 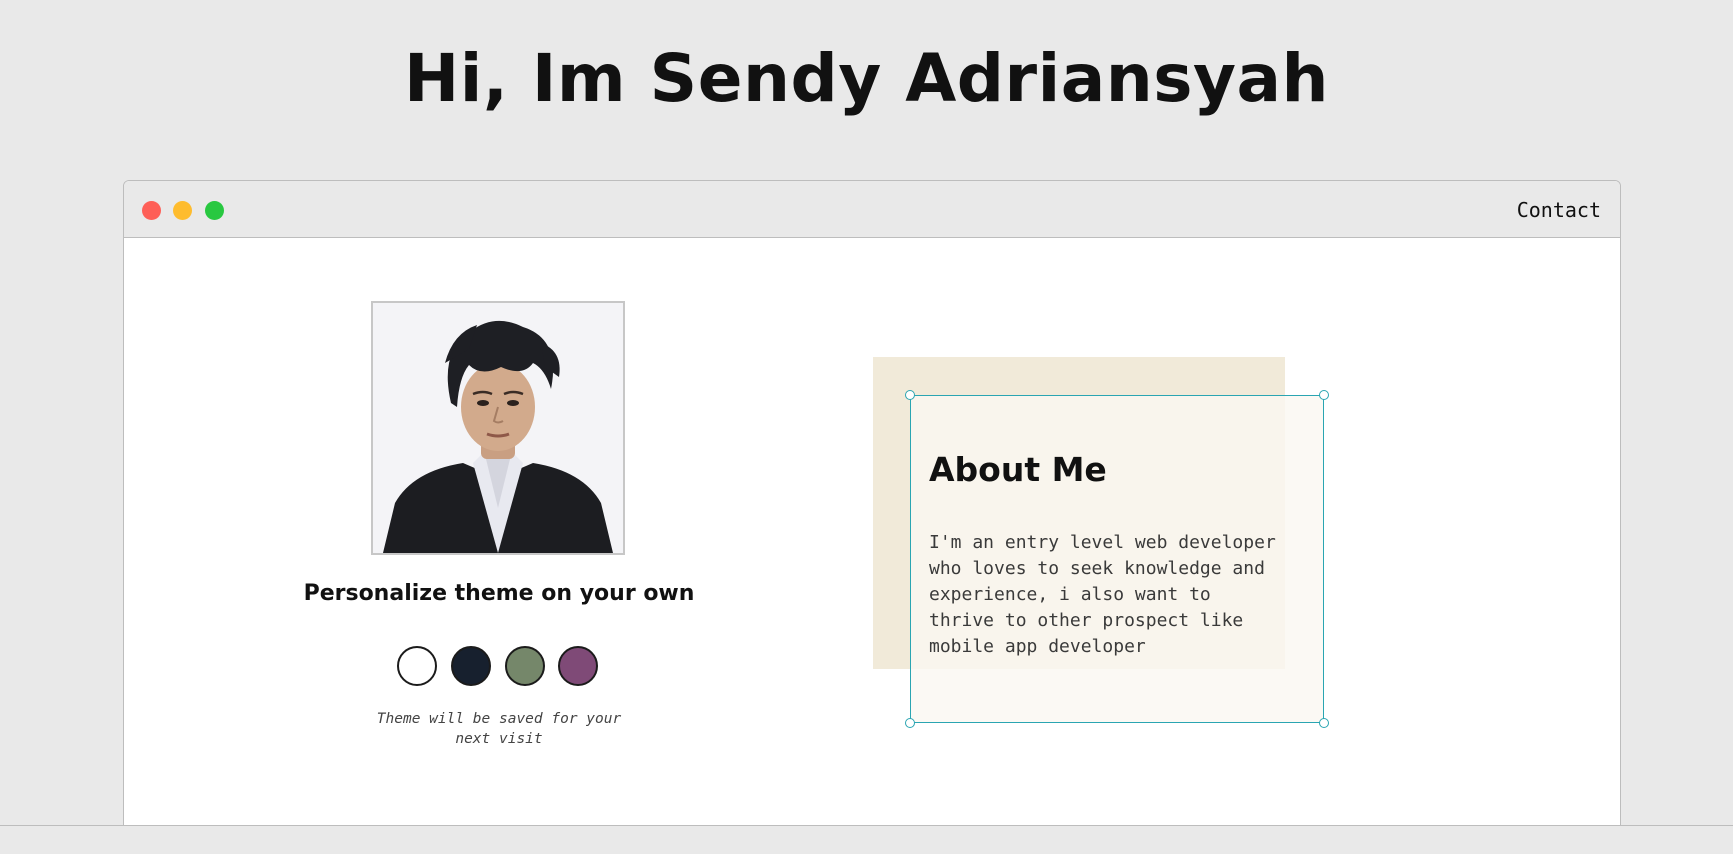 What do you see at coordinates (499, 593) in the screenshot?
I see `theme-heading: Personalize theme on your own` at bounding box center [499, 593].